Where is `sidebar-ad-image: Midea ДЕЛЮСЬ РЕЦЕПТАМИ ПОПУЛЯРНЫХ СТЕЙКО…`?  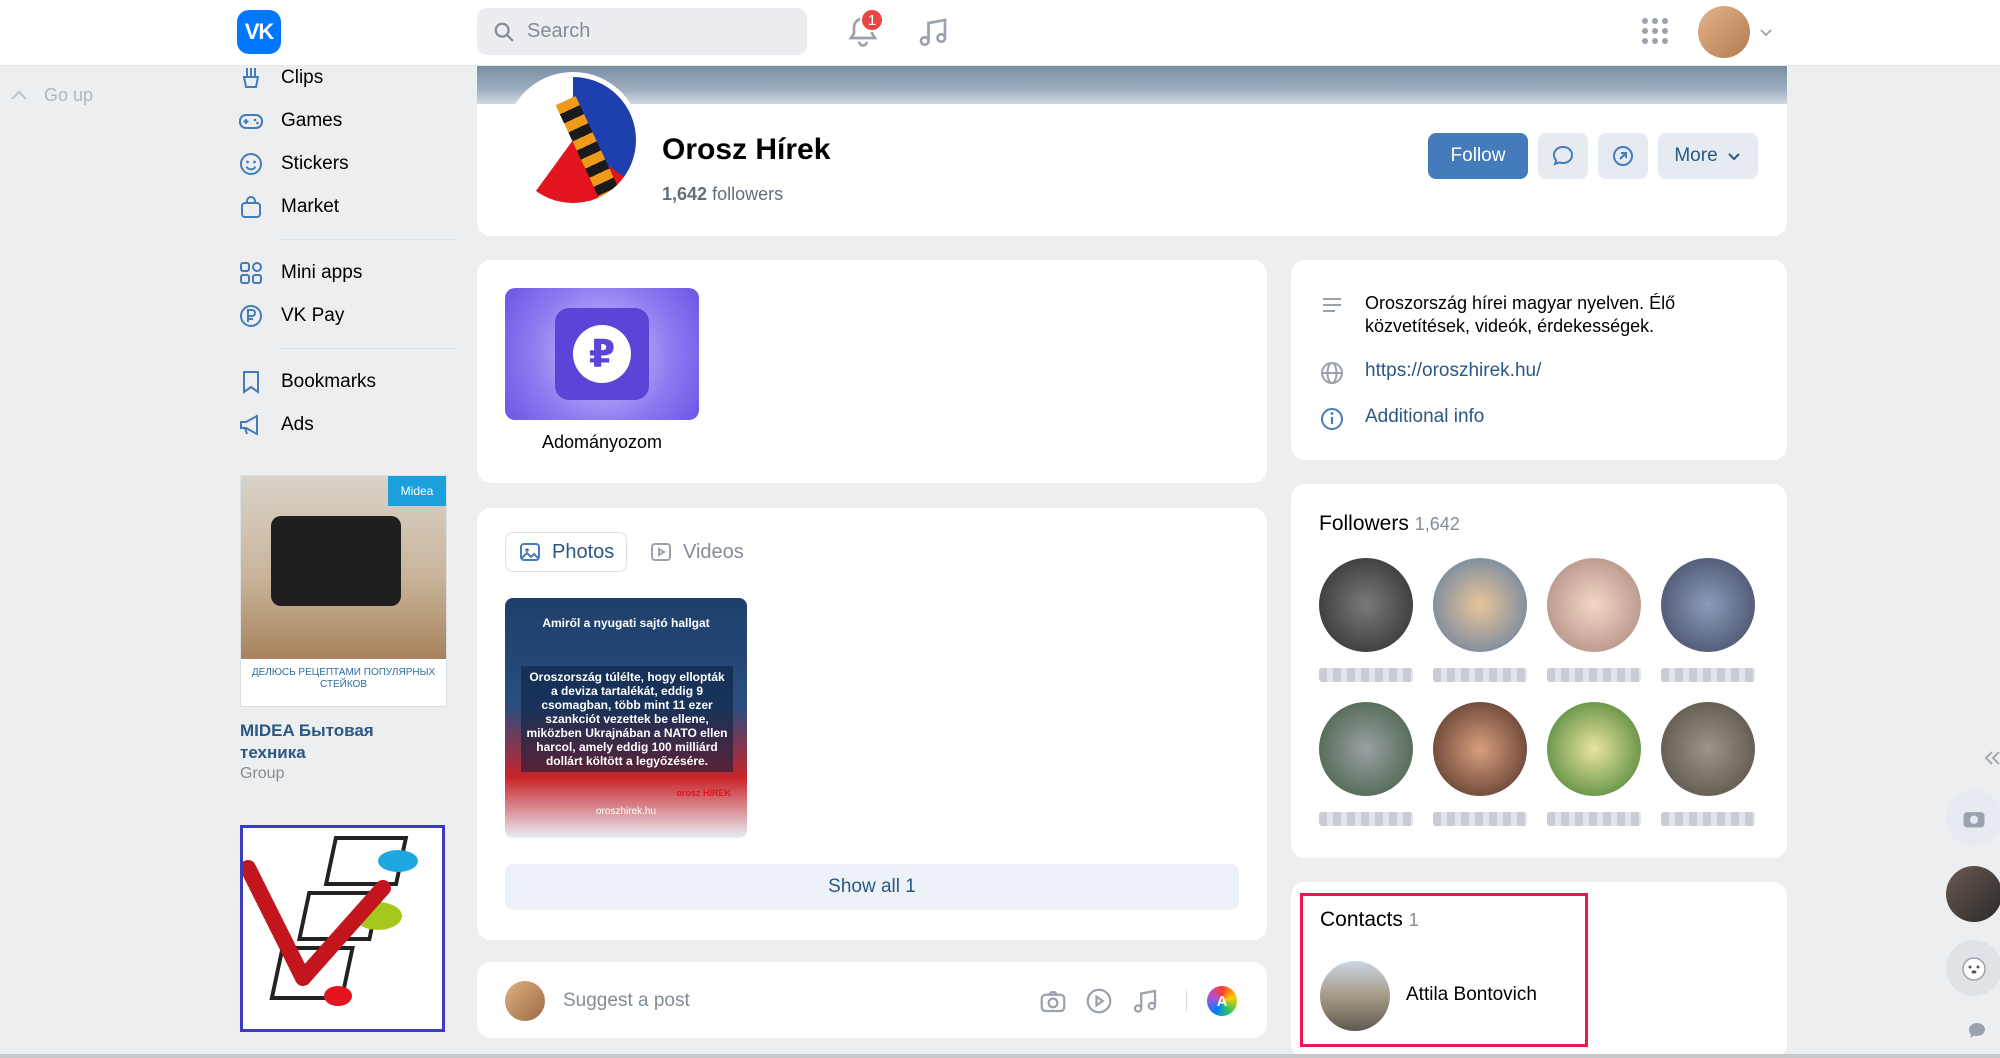
sidebar-ad-image: Midea ДЕЛЮСЬ РЕЦЕПТАМИ ПОПУЛЯРНЫХ СТЕЙКО… is located at coordinates (343, 591).